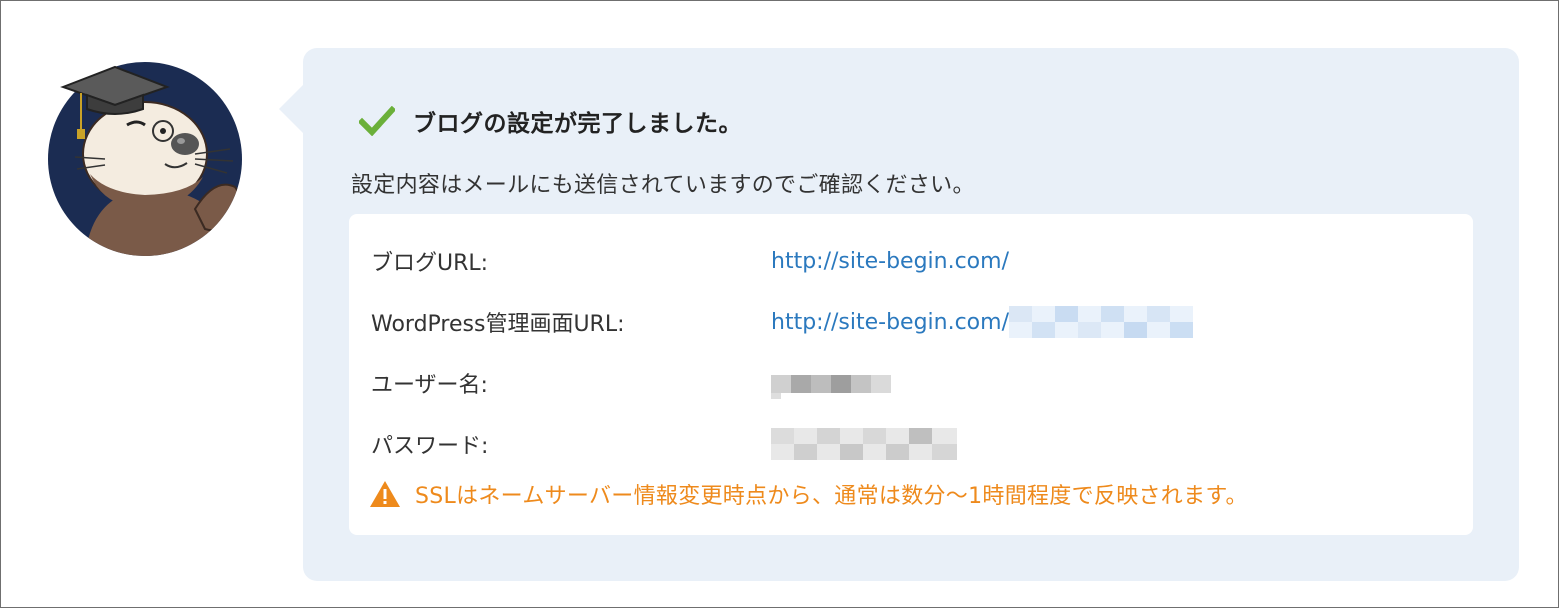 This screenshot has height=608, width=1559. I want to click on username-redacted, so click(831, 383).